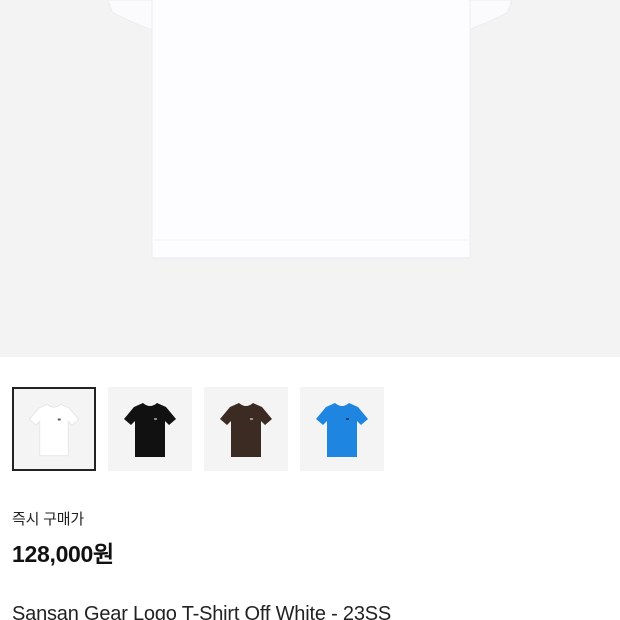 The image size is (620, 620). What do you see at coordinates (48, 519) in the screenshot?
I see `instant-buy-price-label: 즉시 구매가` at bounding box center [48, 519].